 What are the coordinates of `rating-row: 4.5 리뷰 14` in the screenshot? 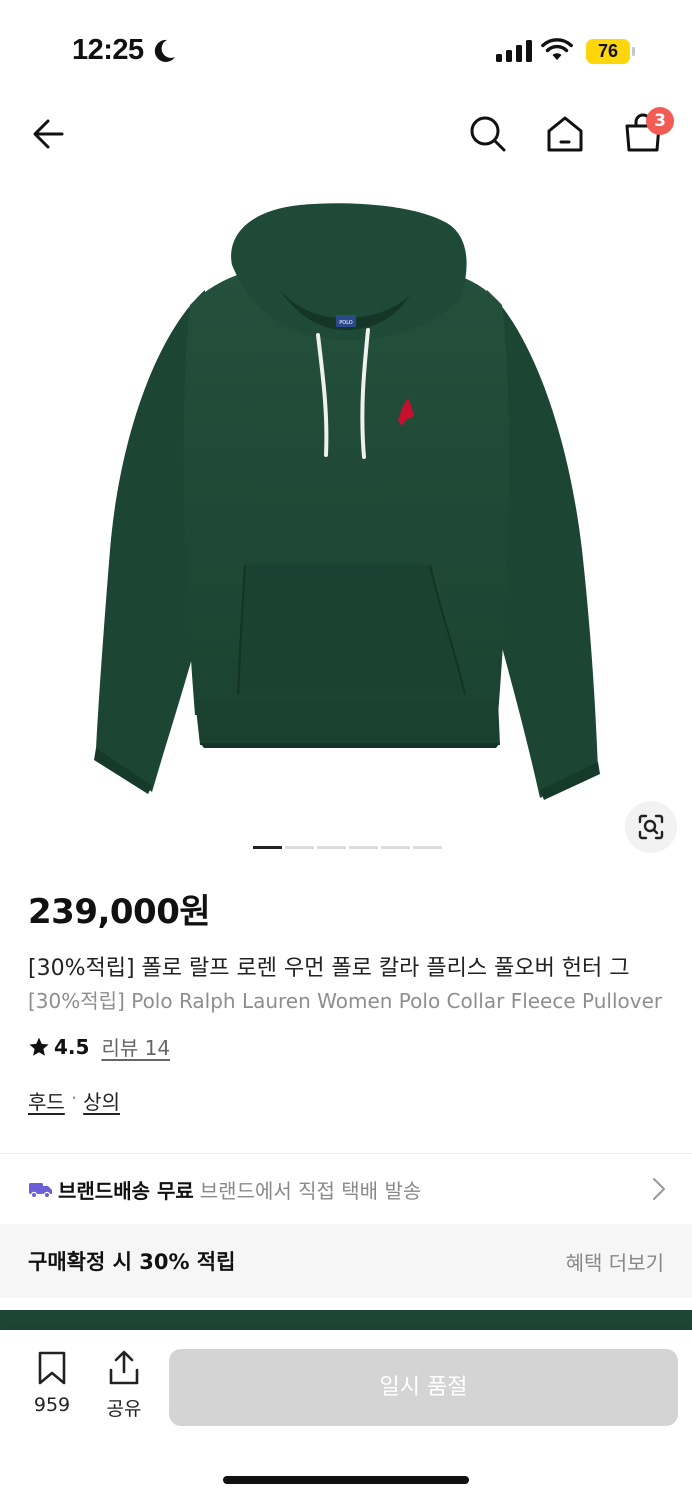 It's located at (99, 1046).